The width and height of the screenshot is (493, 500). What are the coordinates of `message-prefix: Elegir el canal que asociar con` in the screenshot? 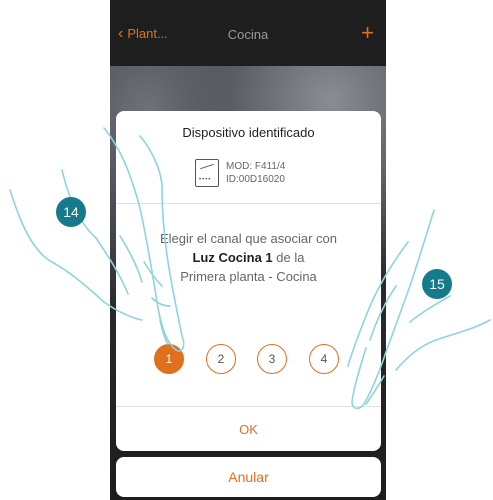 It's located at (248, 238).